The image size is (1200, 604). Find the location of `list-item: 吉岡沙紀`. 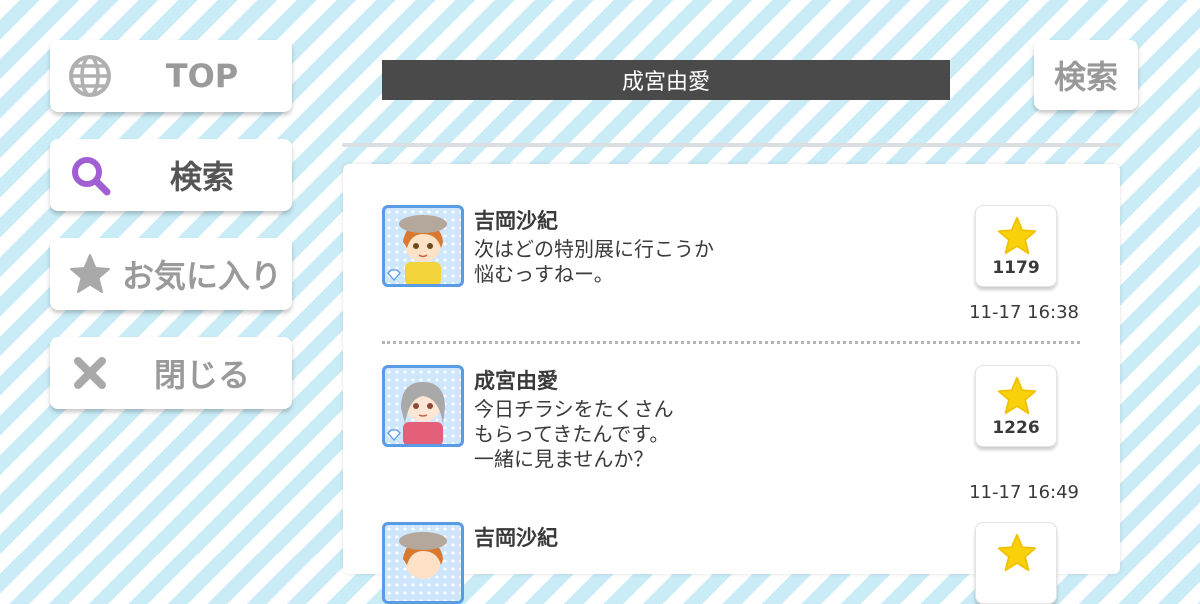

list-item: 吉岡沙紀 is located at coordinates (731, 563).